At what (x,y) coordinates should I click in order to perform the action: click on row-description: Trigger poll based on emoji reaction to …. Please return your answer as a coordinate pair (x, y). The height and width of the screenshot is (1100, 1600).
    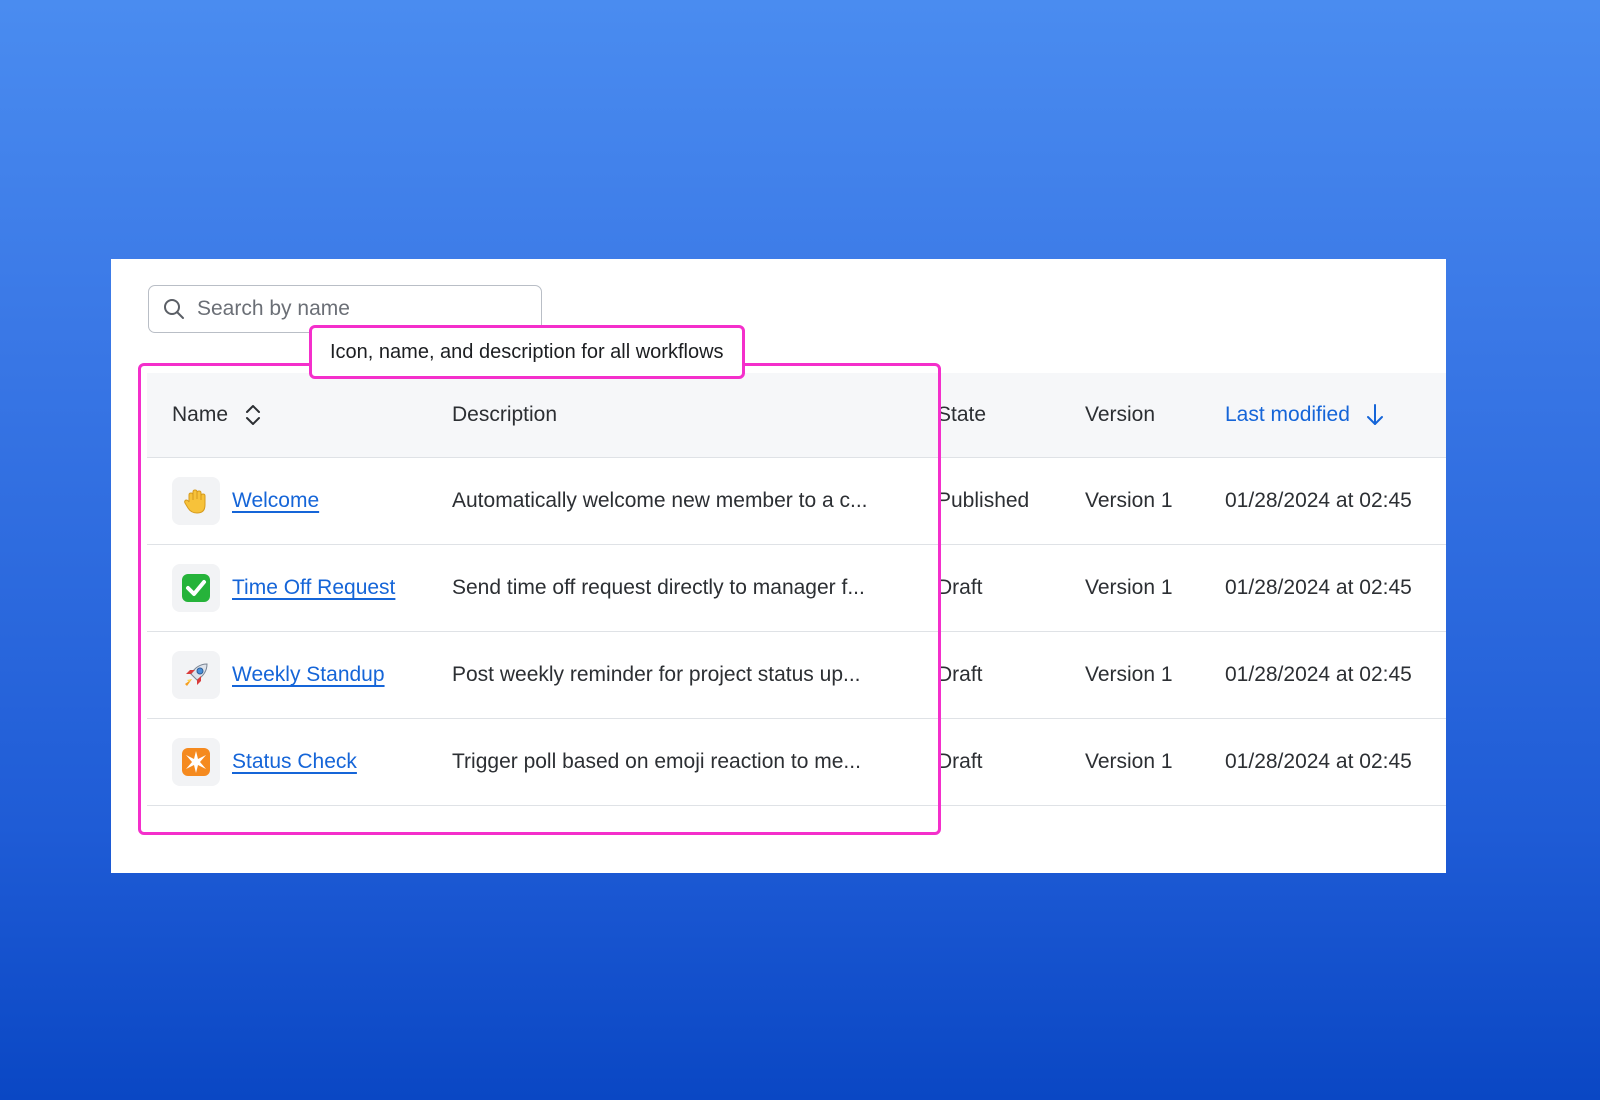
    Looking at the image, I should click on (656, 761).